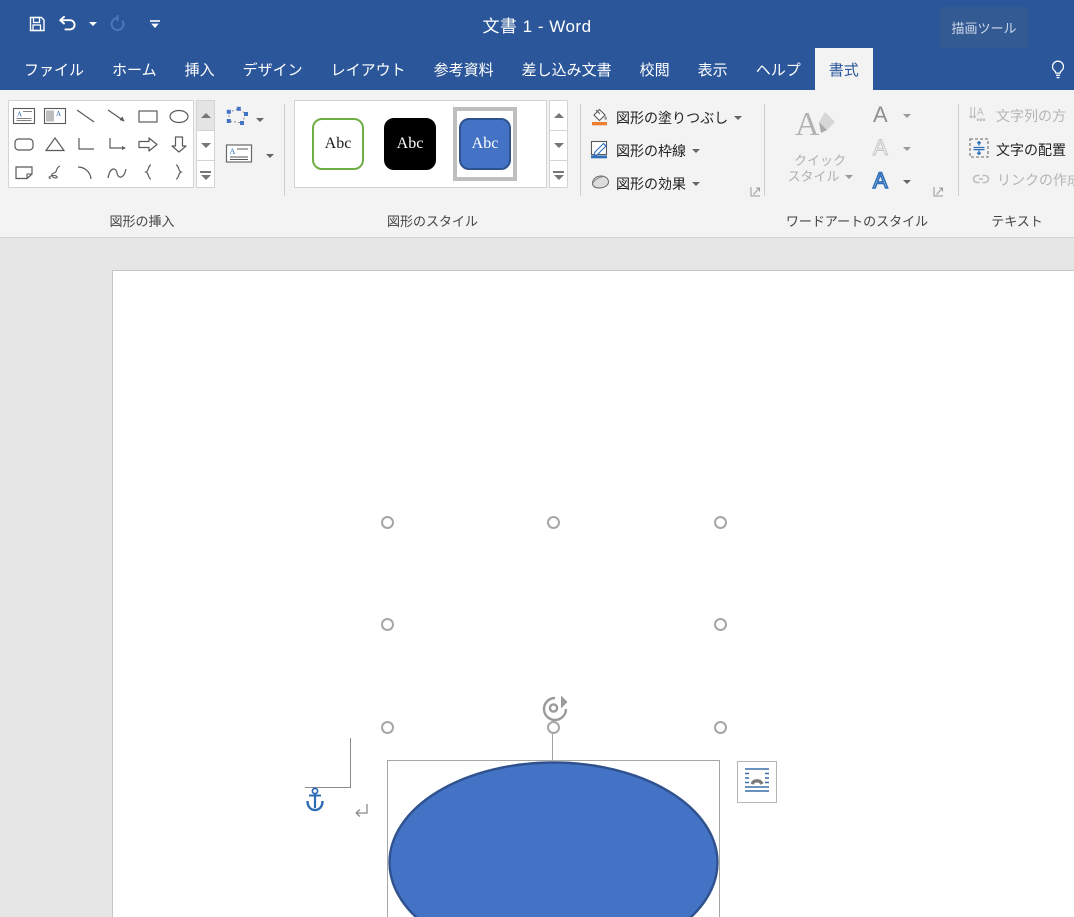  I want to click on text-effects-caret-icon, so click(907, 181).